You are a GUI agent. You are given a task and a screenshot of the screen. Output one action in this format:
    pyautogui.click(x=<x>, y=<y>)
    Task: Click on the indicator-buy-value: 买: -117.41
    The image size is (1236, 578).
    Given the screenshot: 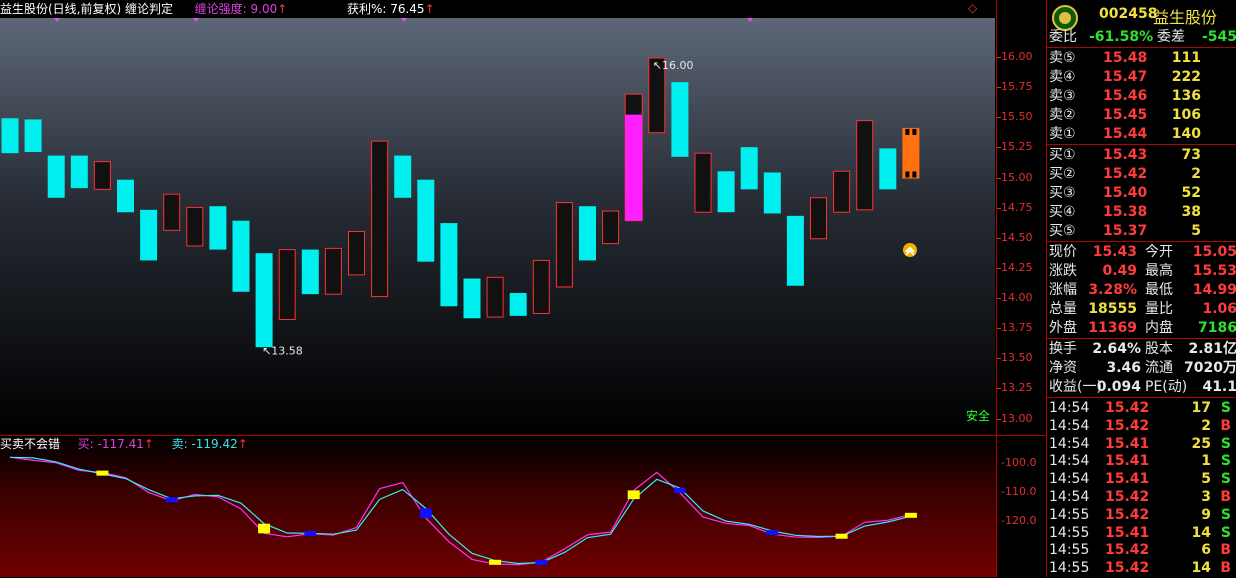 What is the action you would take?
    pyautogui.click(x=110, y=444)
    